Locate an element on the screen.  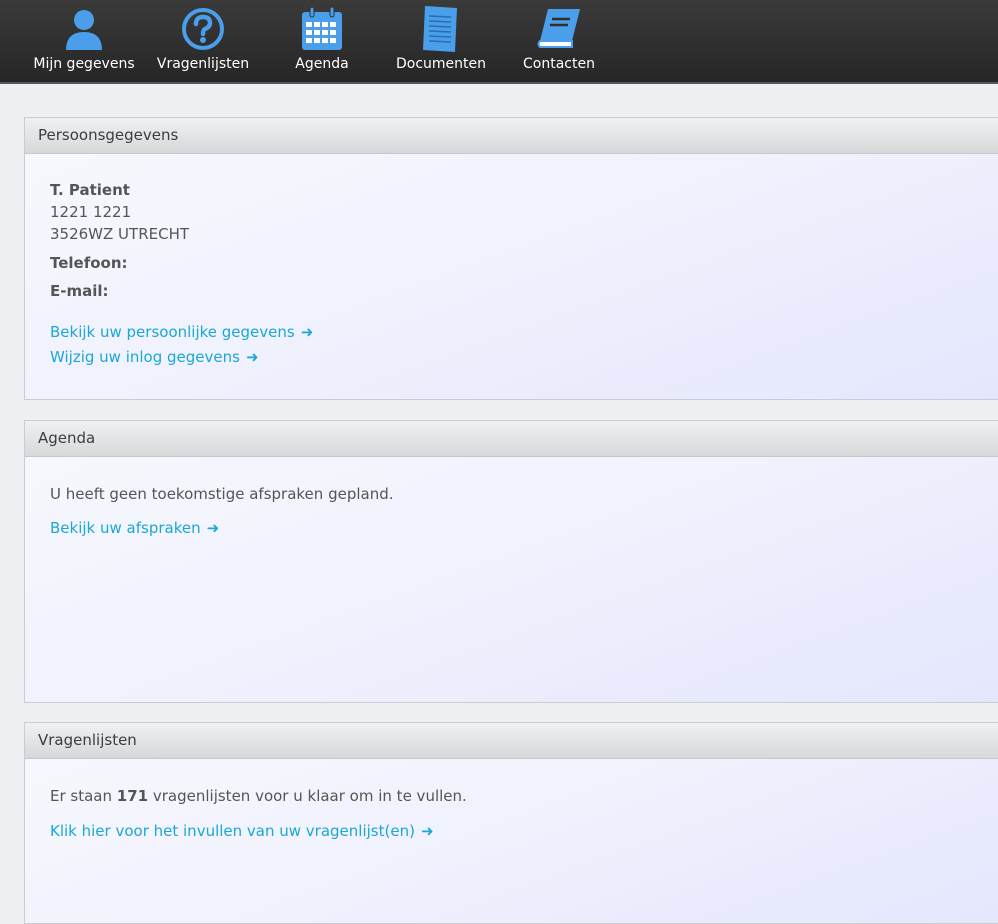
nav-label: Agenda is located at coordinates (322, 64).